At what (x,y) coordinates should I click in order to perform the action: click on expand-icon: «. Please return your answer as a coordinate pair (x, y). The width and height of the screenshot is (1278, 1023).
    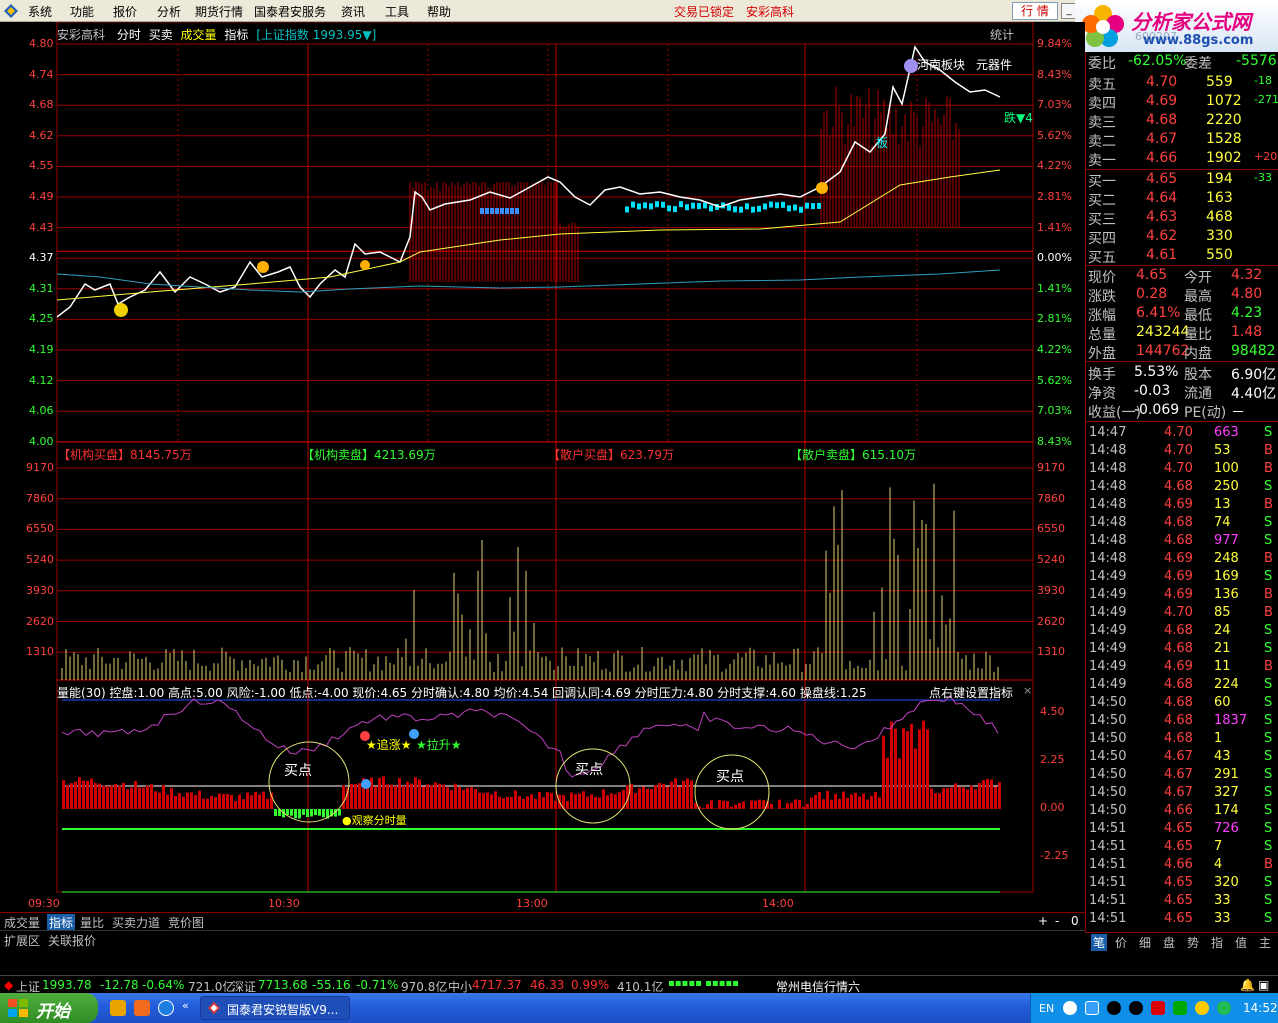
    Looking at the image, I should click on (185, 1005).